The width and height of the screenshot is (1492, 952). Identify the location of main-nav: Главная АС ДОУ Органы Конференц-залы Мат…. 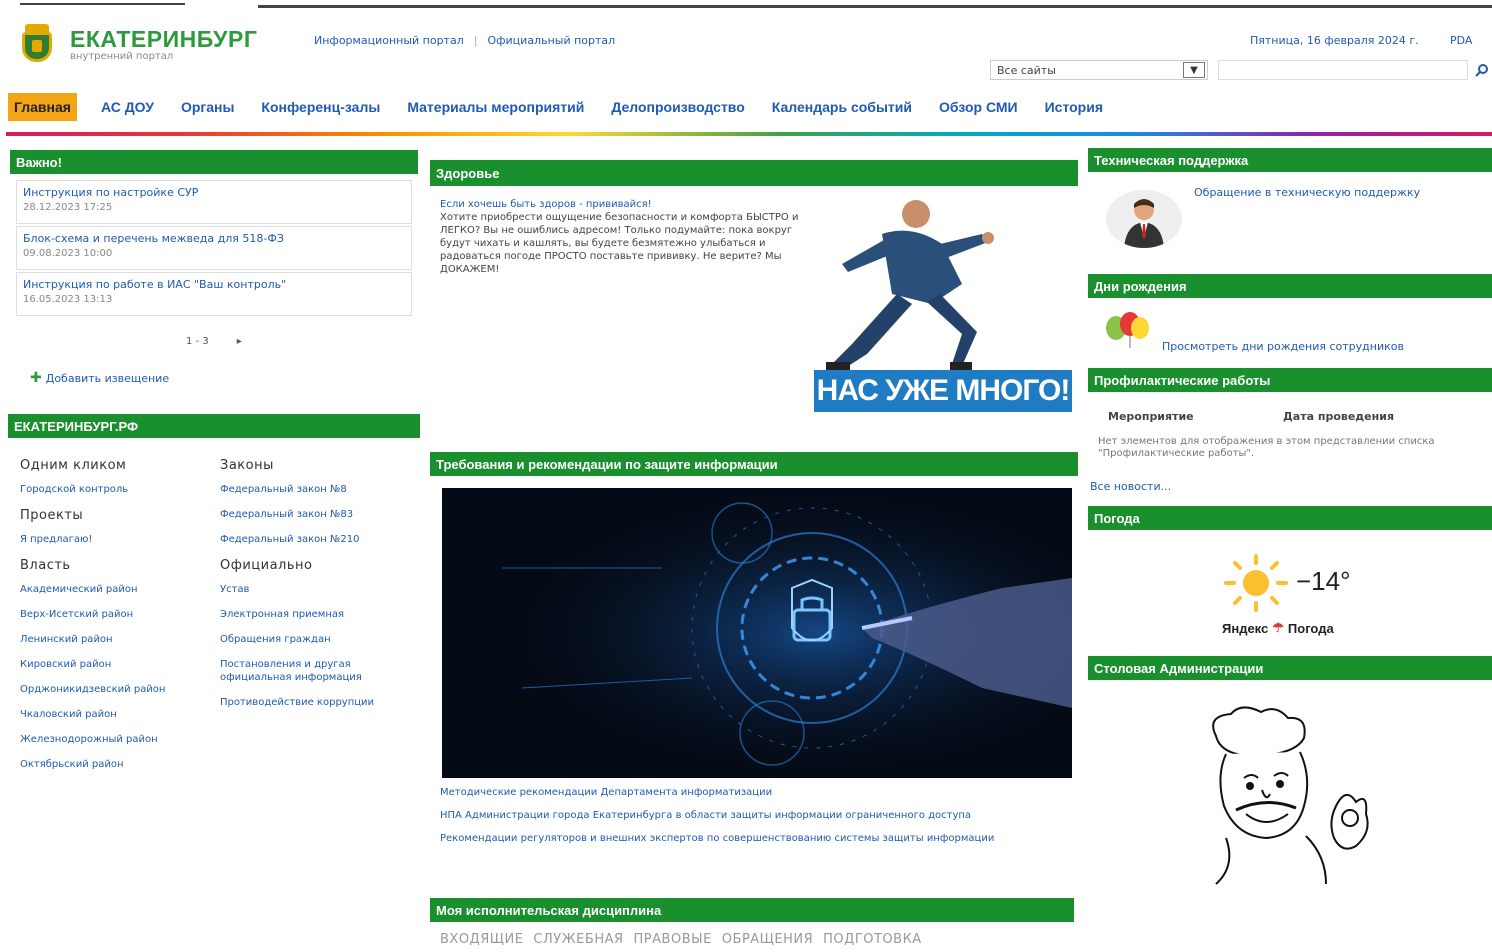
(569, 107).